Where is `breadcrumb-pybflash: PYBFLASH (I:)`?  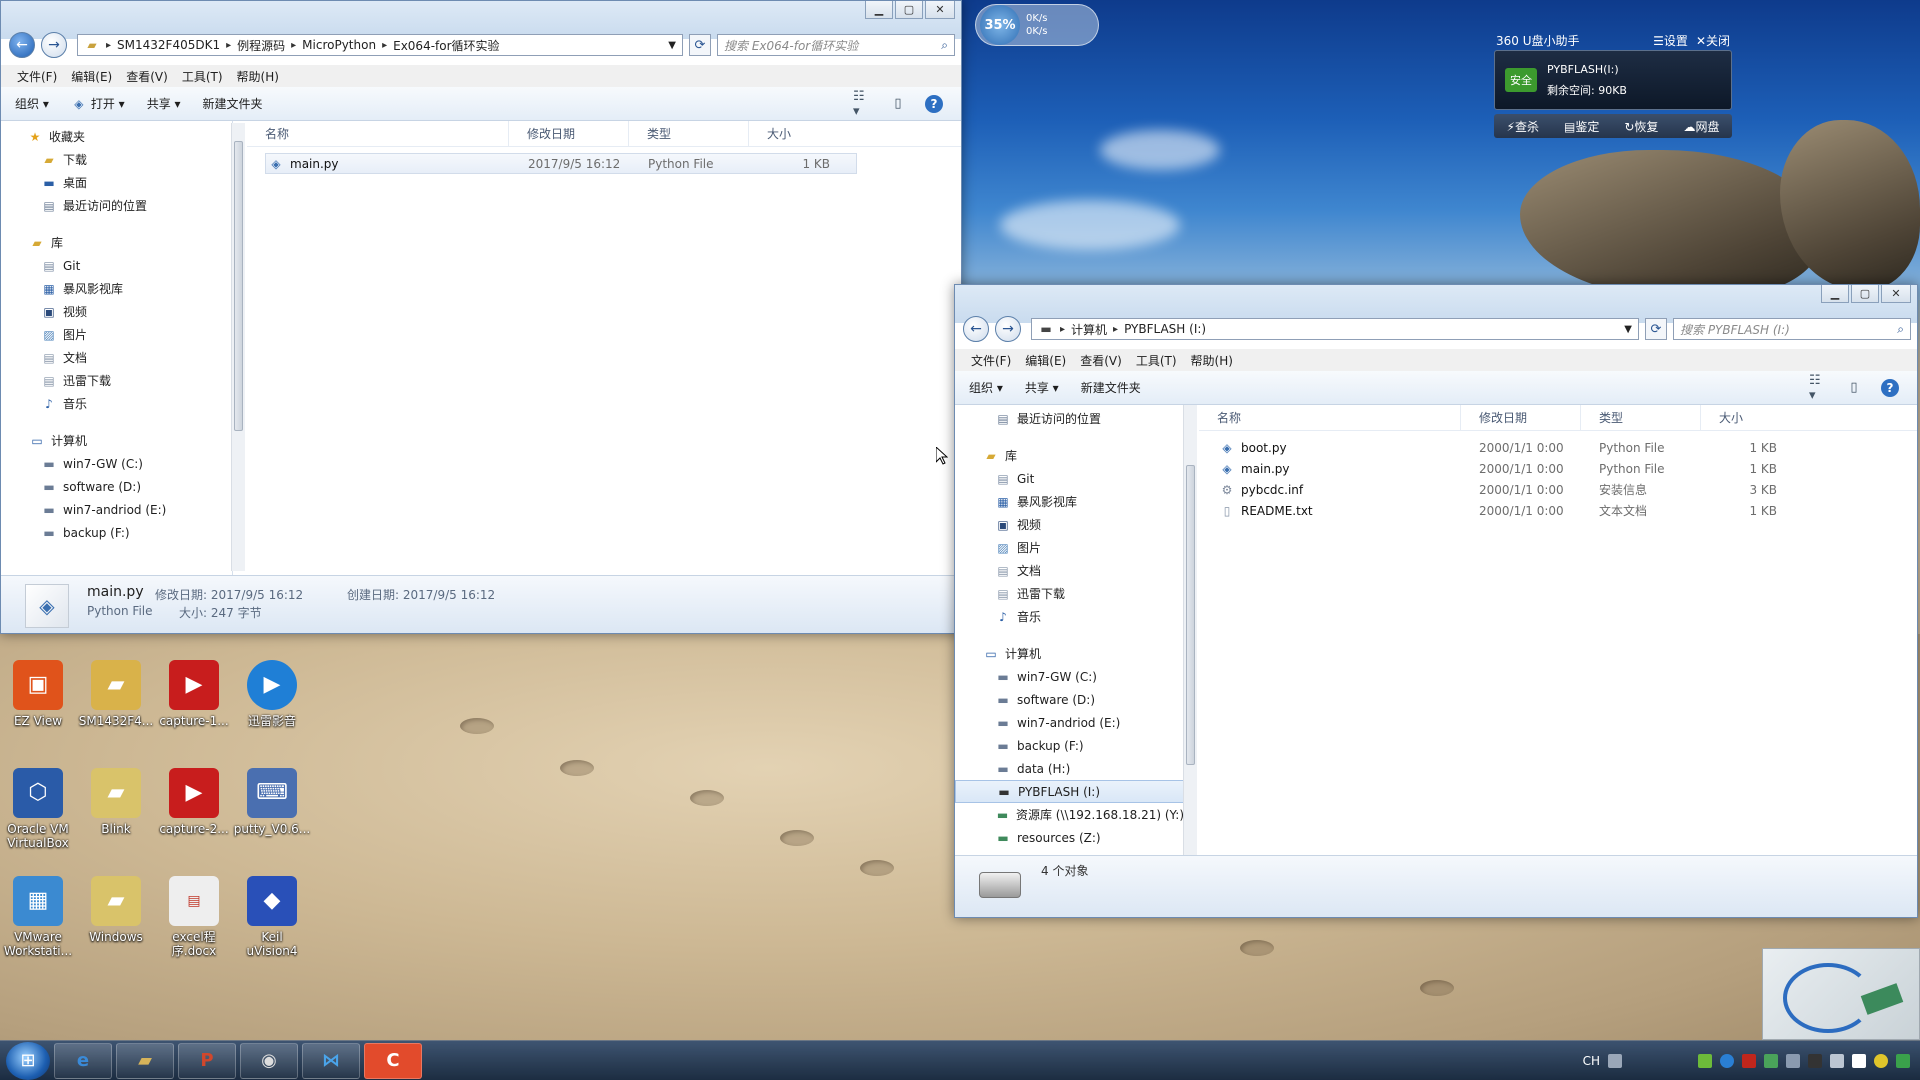
breadcrumb-pybflash: PYBFLASH (I:) is located at coordinates (1165, 329).